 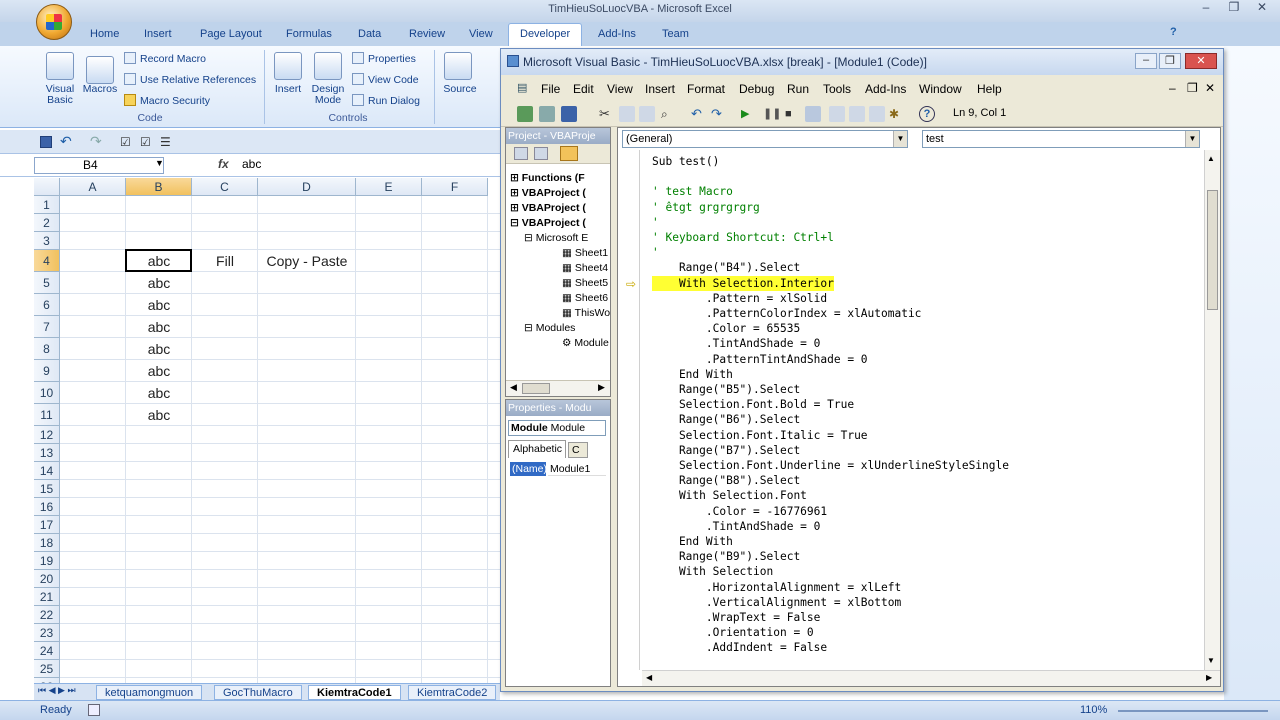 I want to click on code-line: .Pattern = xlSolid, so click(x=739, y=298).